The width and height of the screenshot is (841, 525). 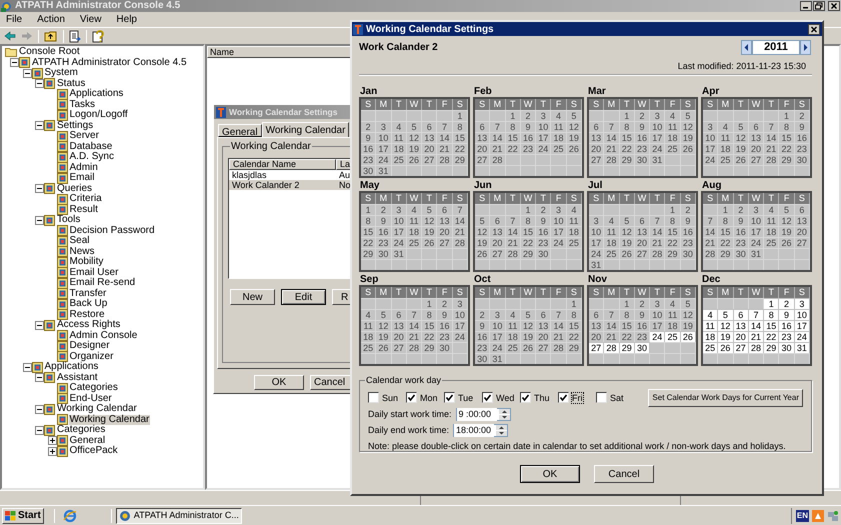 I want to click on expand-toggle, so click(x=52, y=451).